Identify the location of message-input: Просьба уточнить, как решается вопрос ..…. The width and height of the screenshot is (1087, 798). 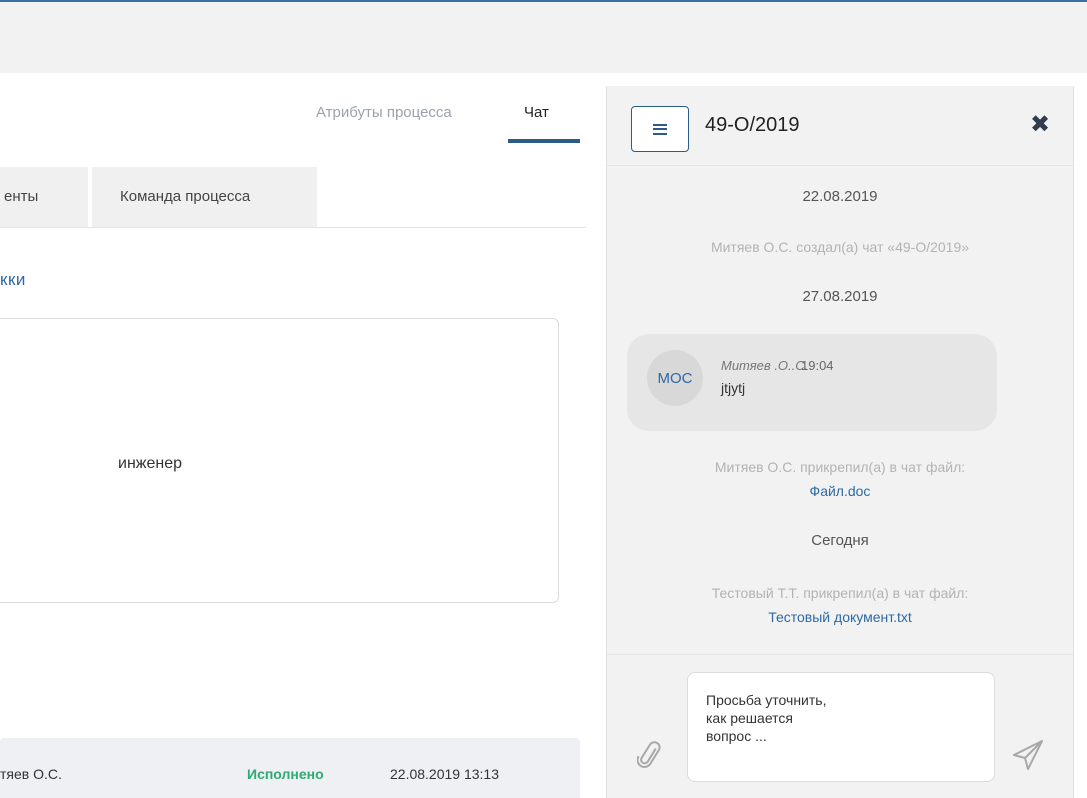
(841, 727).